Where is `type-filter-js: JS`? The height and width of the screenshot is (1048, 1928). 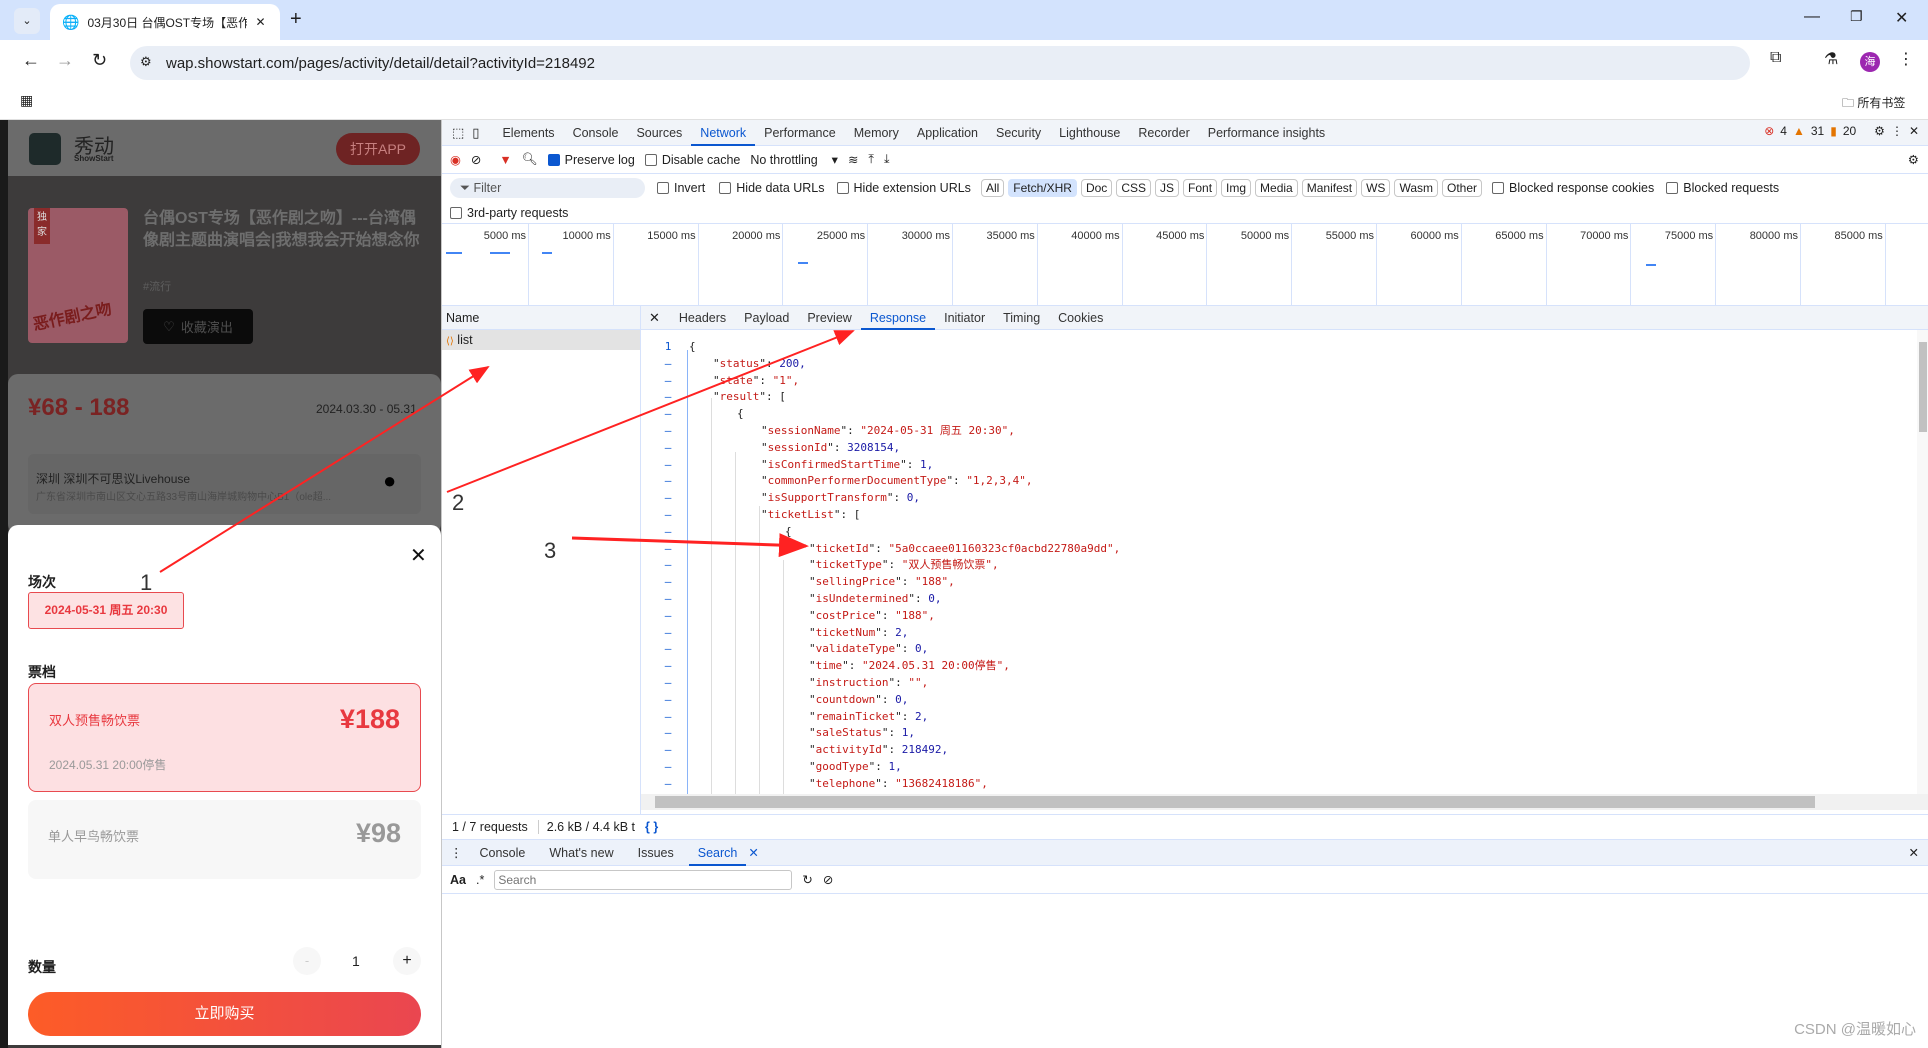
type-filter-js: JS is located at coordinates (1167, 188).